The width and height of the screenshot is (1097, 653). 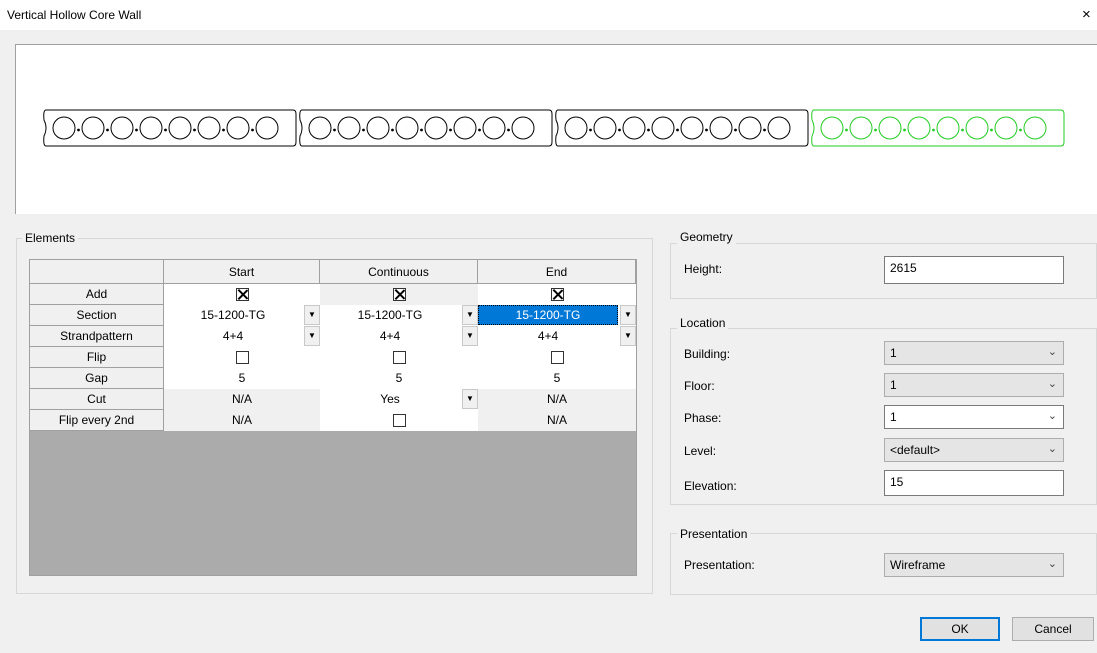 What do you see at coordinates (242, 272) in the screenshot?
I see `column-header-start: Start` at bounding box center [242, 272].